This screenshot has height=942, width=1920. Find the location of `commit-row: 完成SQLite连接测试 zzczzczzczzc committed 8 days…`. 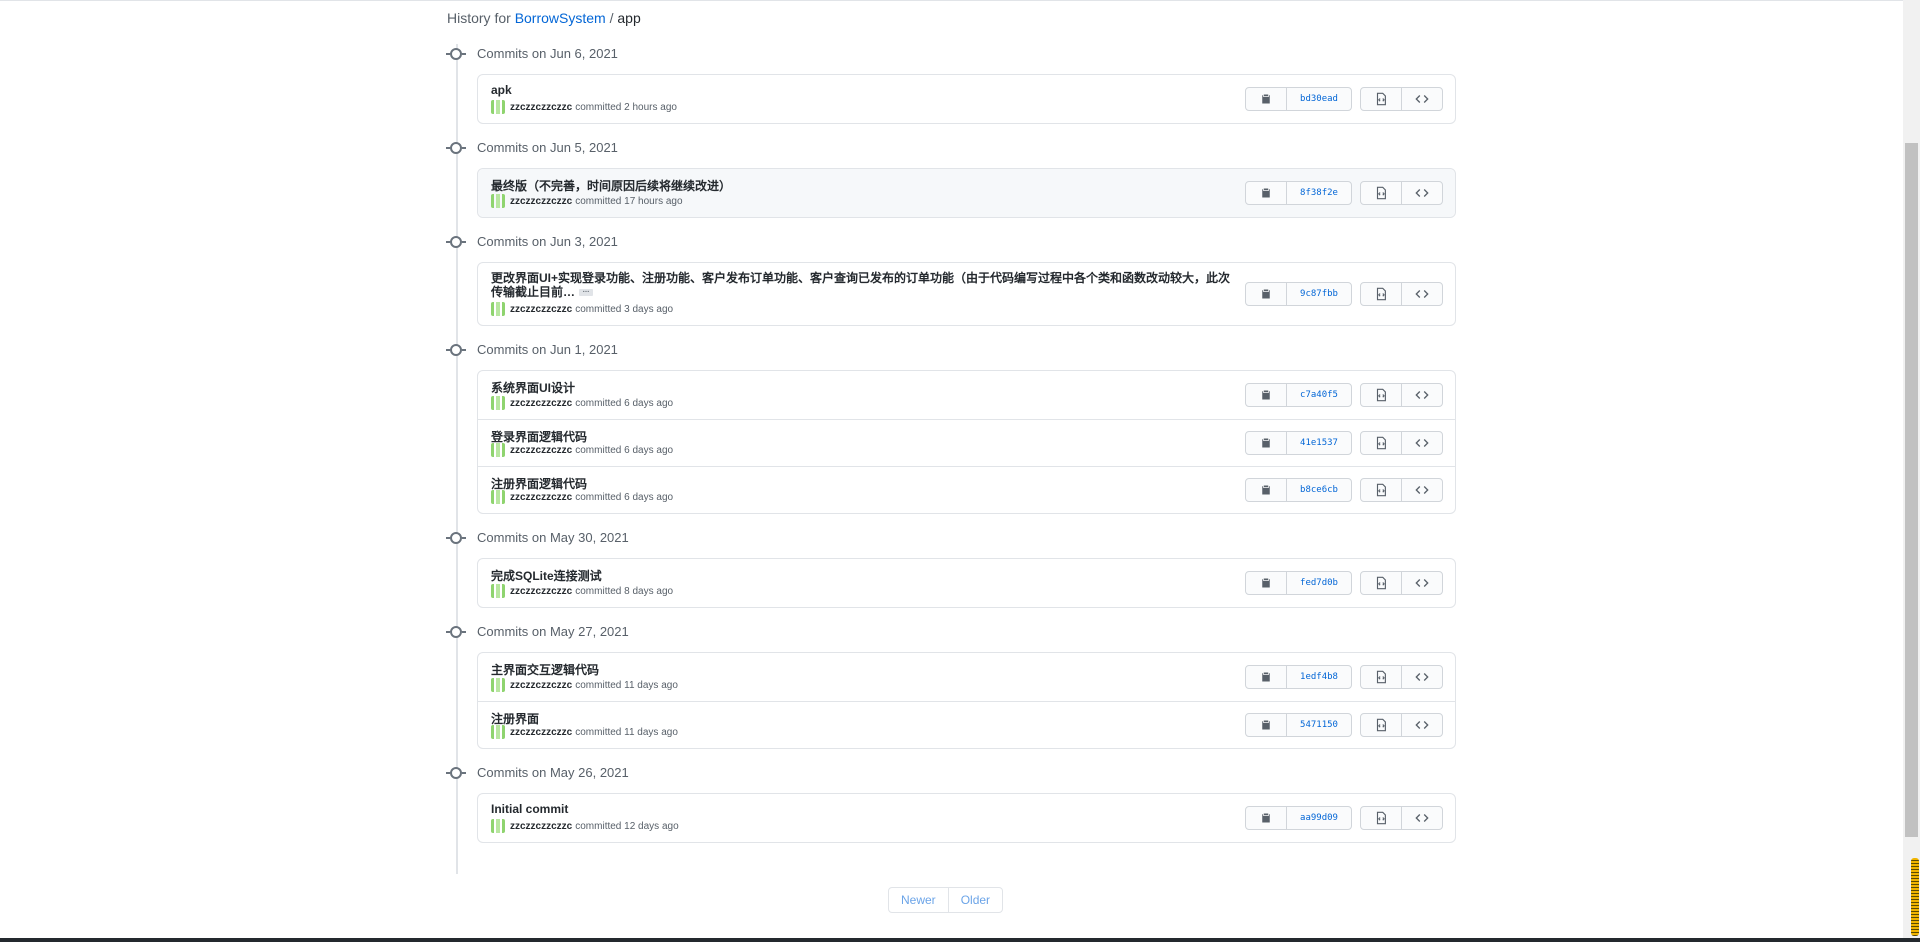

commit-row: 完成SQLite连接测试 zzczzczzczzc committed 8 days… is located at coordinates (966, 583).